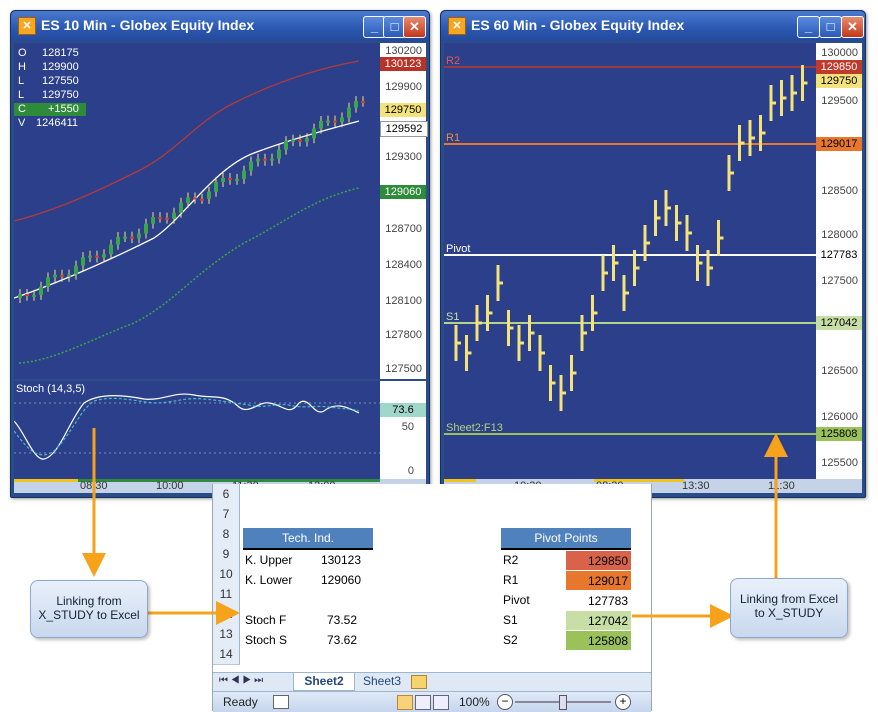 Image resolution: width=878 pixels, height=712 pixels. Describe the element at coordinates (403, 229) in the screenshot. I see `price-label: 128700` at that location.